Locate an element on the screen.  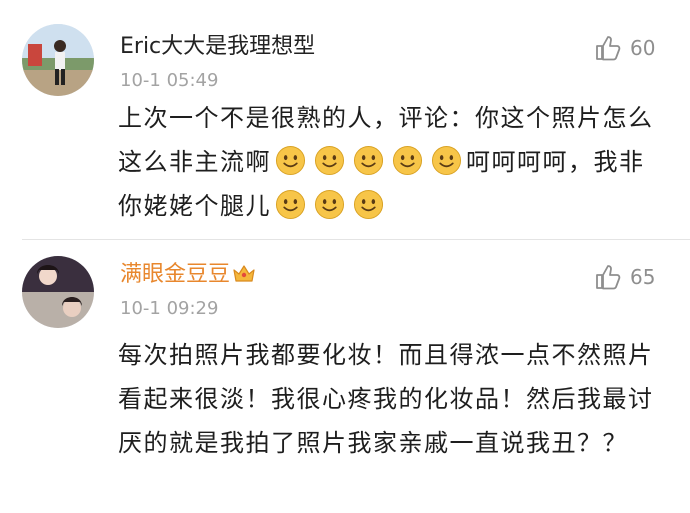
comment-timestamp: 10-1 09:29 is located at coordinates (169, 308).